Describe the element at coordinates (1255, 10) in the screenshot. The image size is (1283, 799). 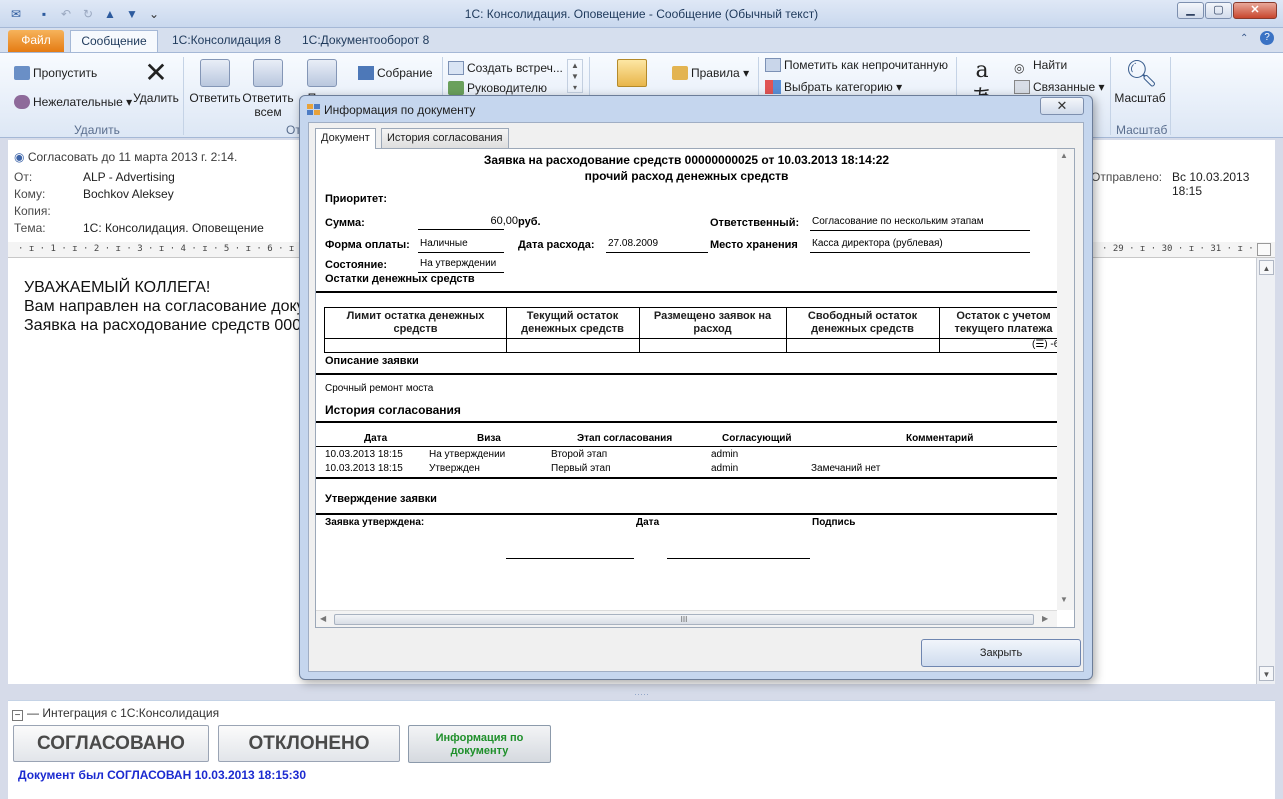
I see `window-close-button: ✕` at that location.